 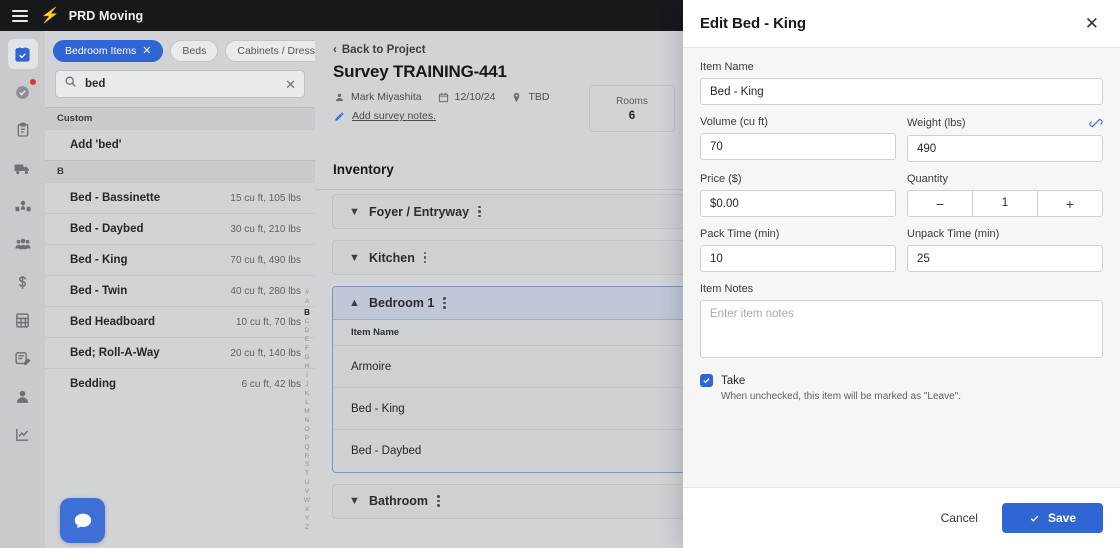 What do you see at coordinates (91, 15) in the screenshot?
I see `brand: ⚡ PRD Moving` at bounding box center [91, 15].